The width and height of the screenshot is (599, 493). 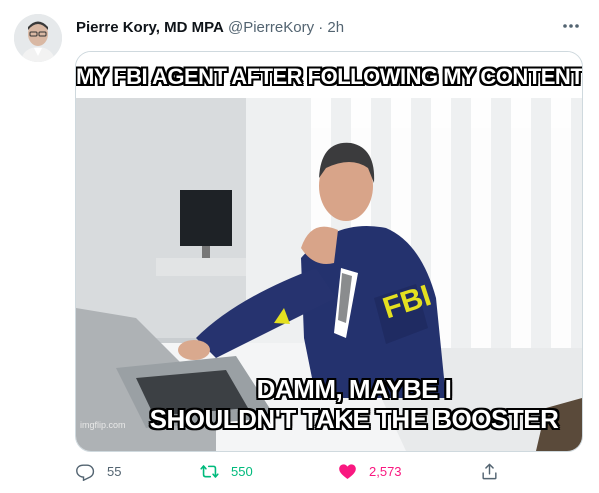 I want to click on like-button: 2,573, so click(x=370, y=471).